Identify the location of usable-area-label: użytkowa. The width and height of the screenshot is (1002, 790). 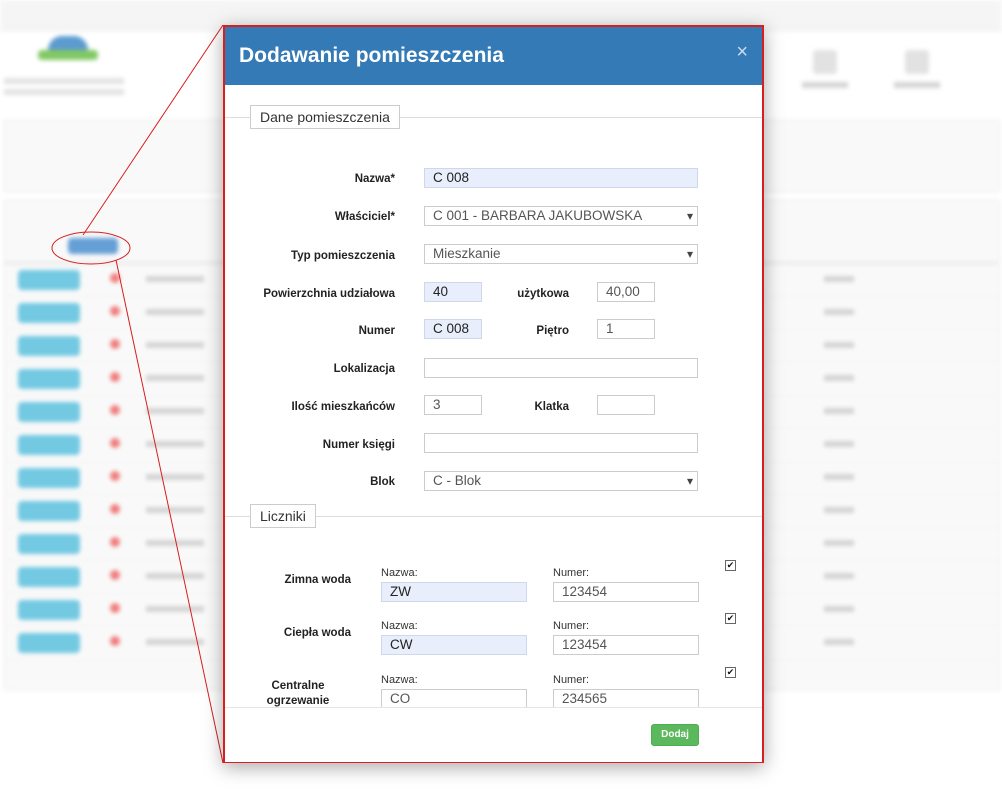
(543, 294).